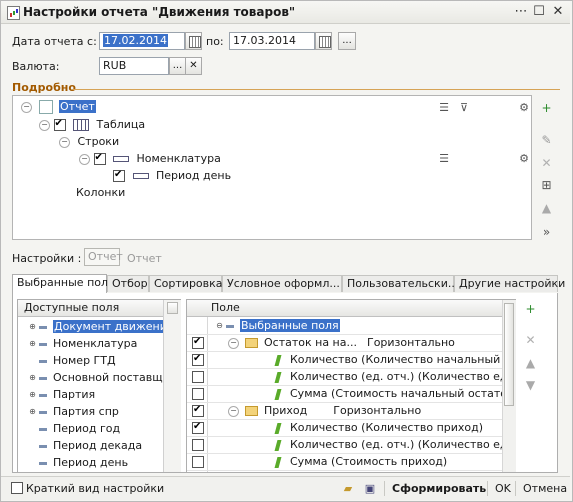  Describe the element at coordinates (186, 283) in the screenshot. I see `tab-sort: Сортировка` at that location.